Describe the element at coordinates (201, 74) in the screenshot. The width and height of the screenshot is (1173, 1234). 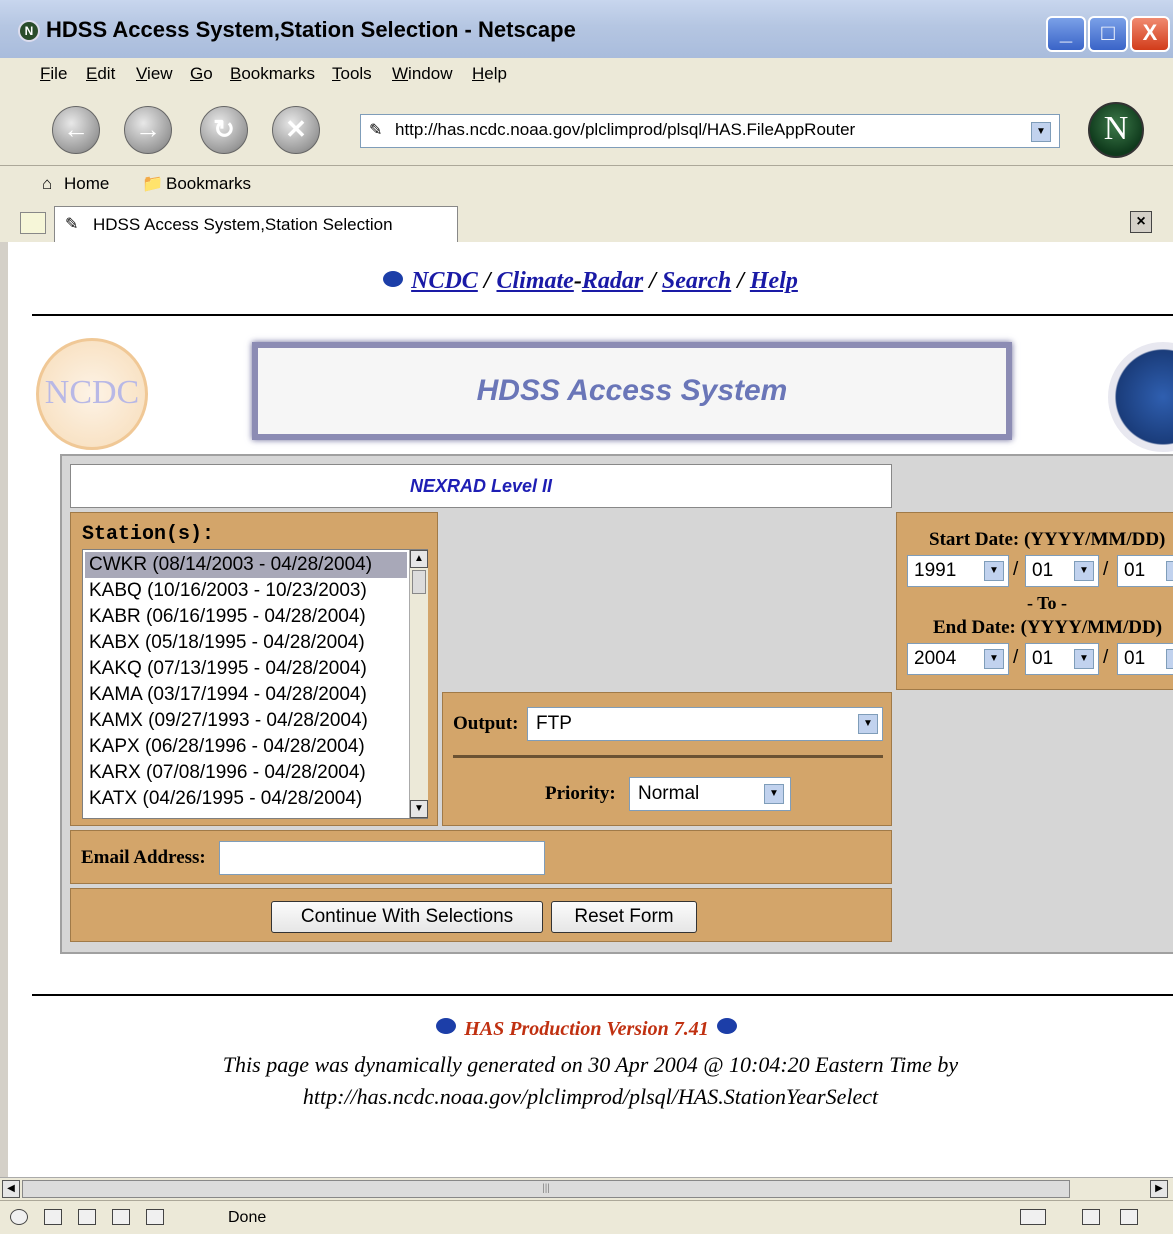
I see `menu-go: Go` at that location.